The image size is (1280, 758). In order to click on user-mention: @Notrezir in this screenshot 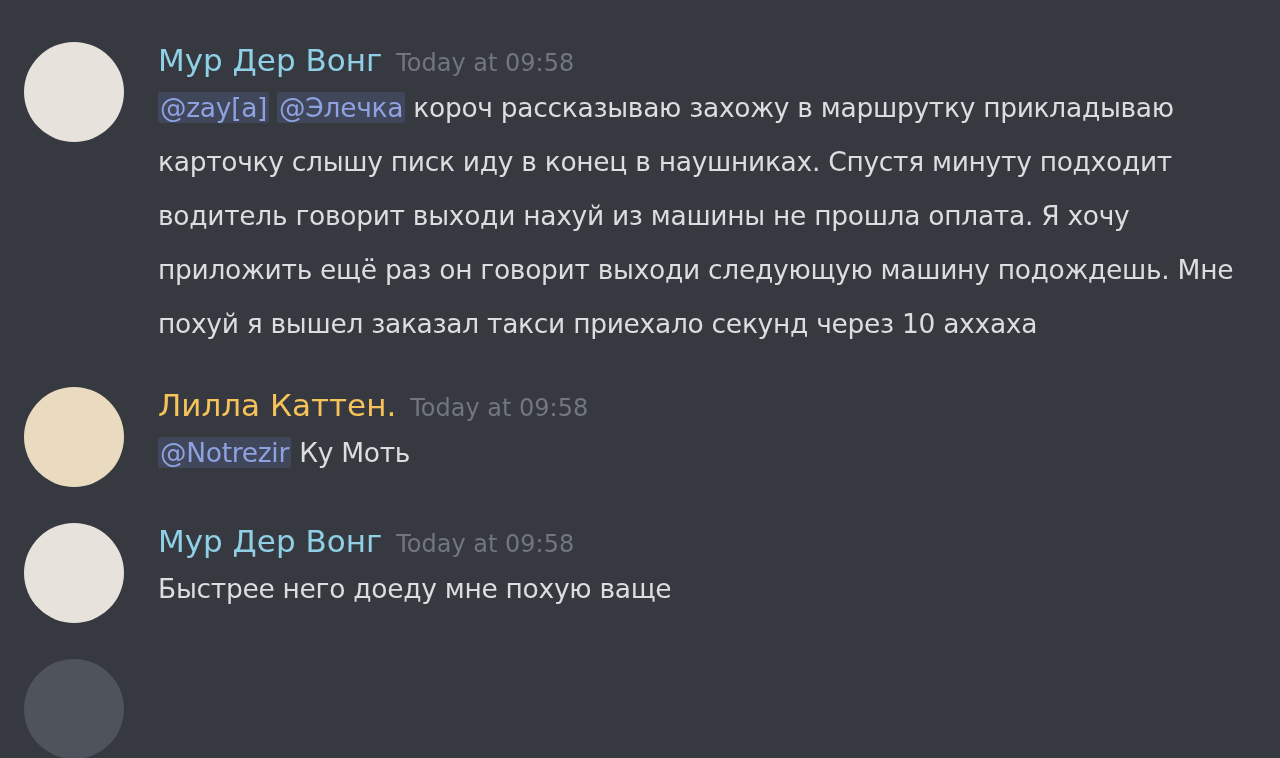, I will do `click(224, 452)`.